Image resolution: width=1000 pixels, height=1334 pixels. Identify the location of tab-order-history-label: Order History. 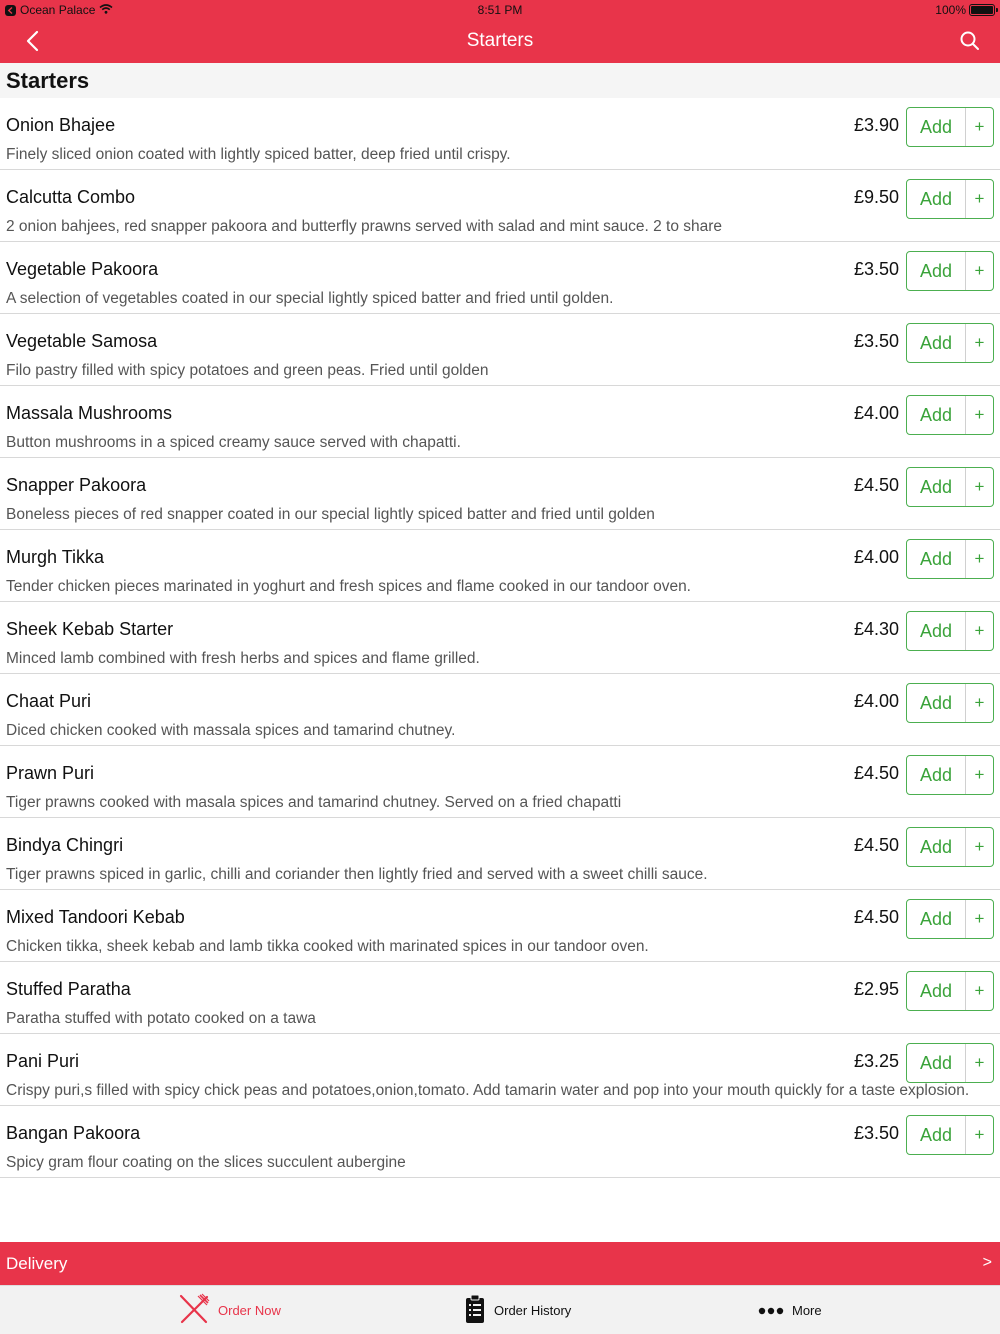
(533, 1310).